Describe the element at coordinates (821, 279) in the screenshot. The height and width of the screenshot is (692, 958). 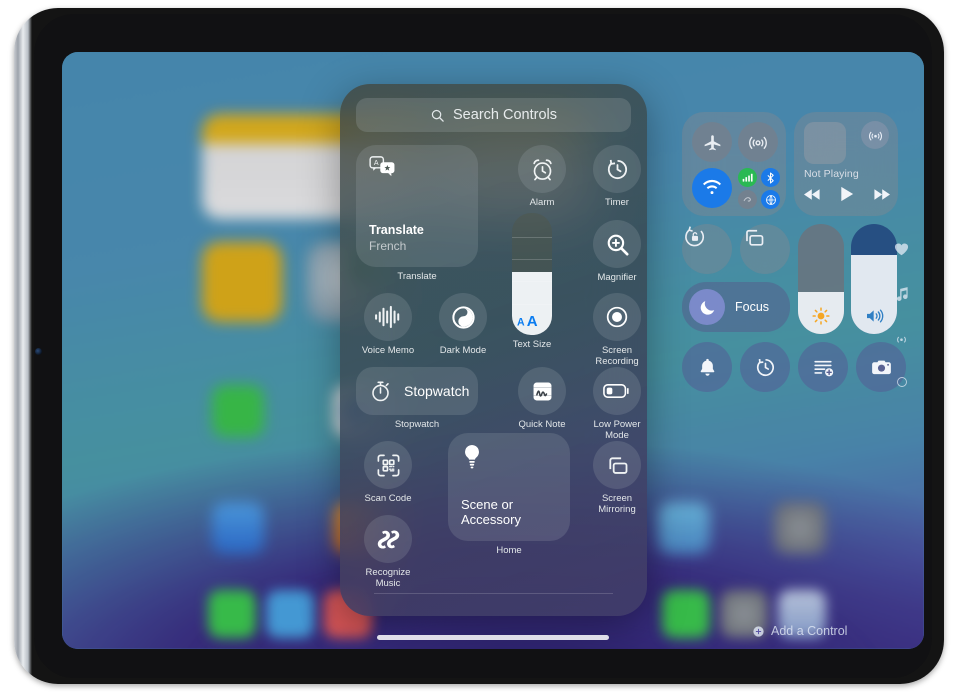
I see `brightness-slider` at that location.